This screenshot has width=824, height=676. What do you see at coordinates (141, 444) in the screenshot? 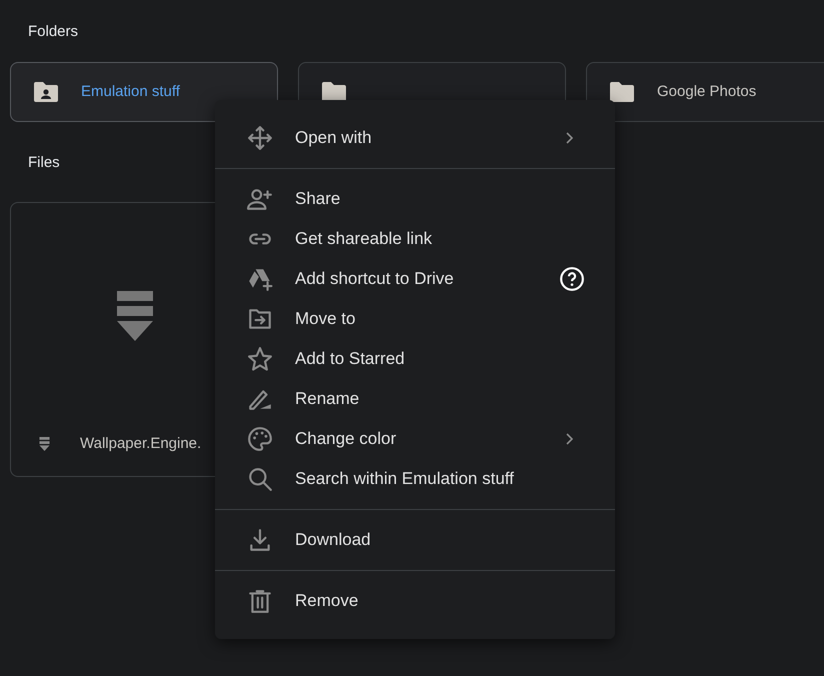
I see `file-name: Wallpaper.Engine.` at bounding box center [141, 444].